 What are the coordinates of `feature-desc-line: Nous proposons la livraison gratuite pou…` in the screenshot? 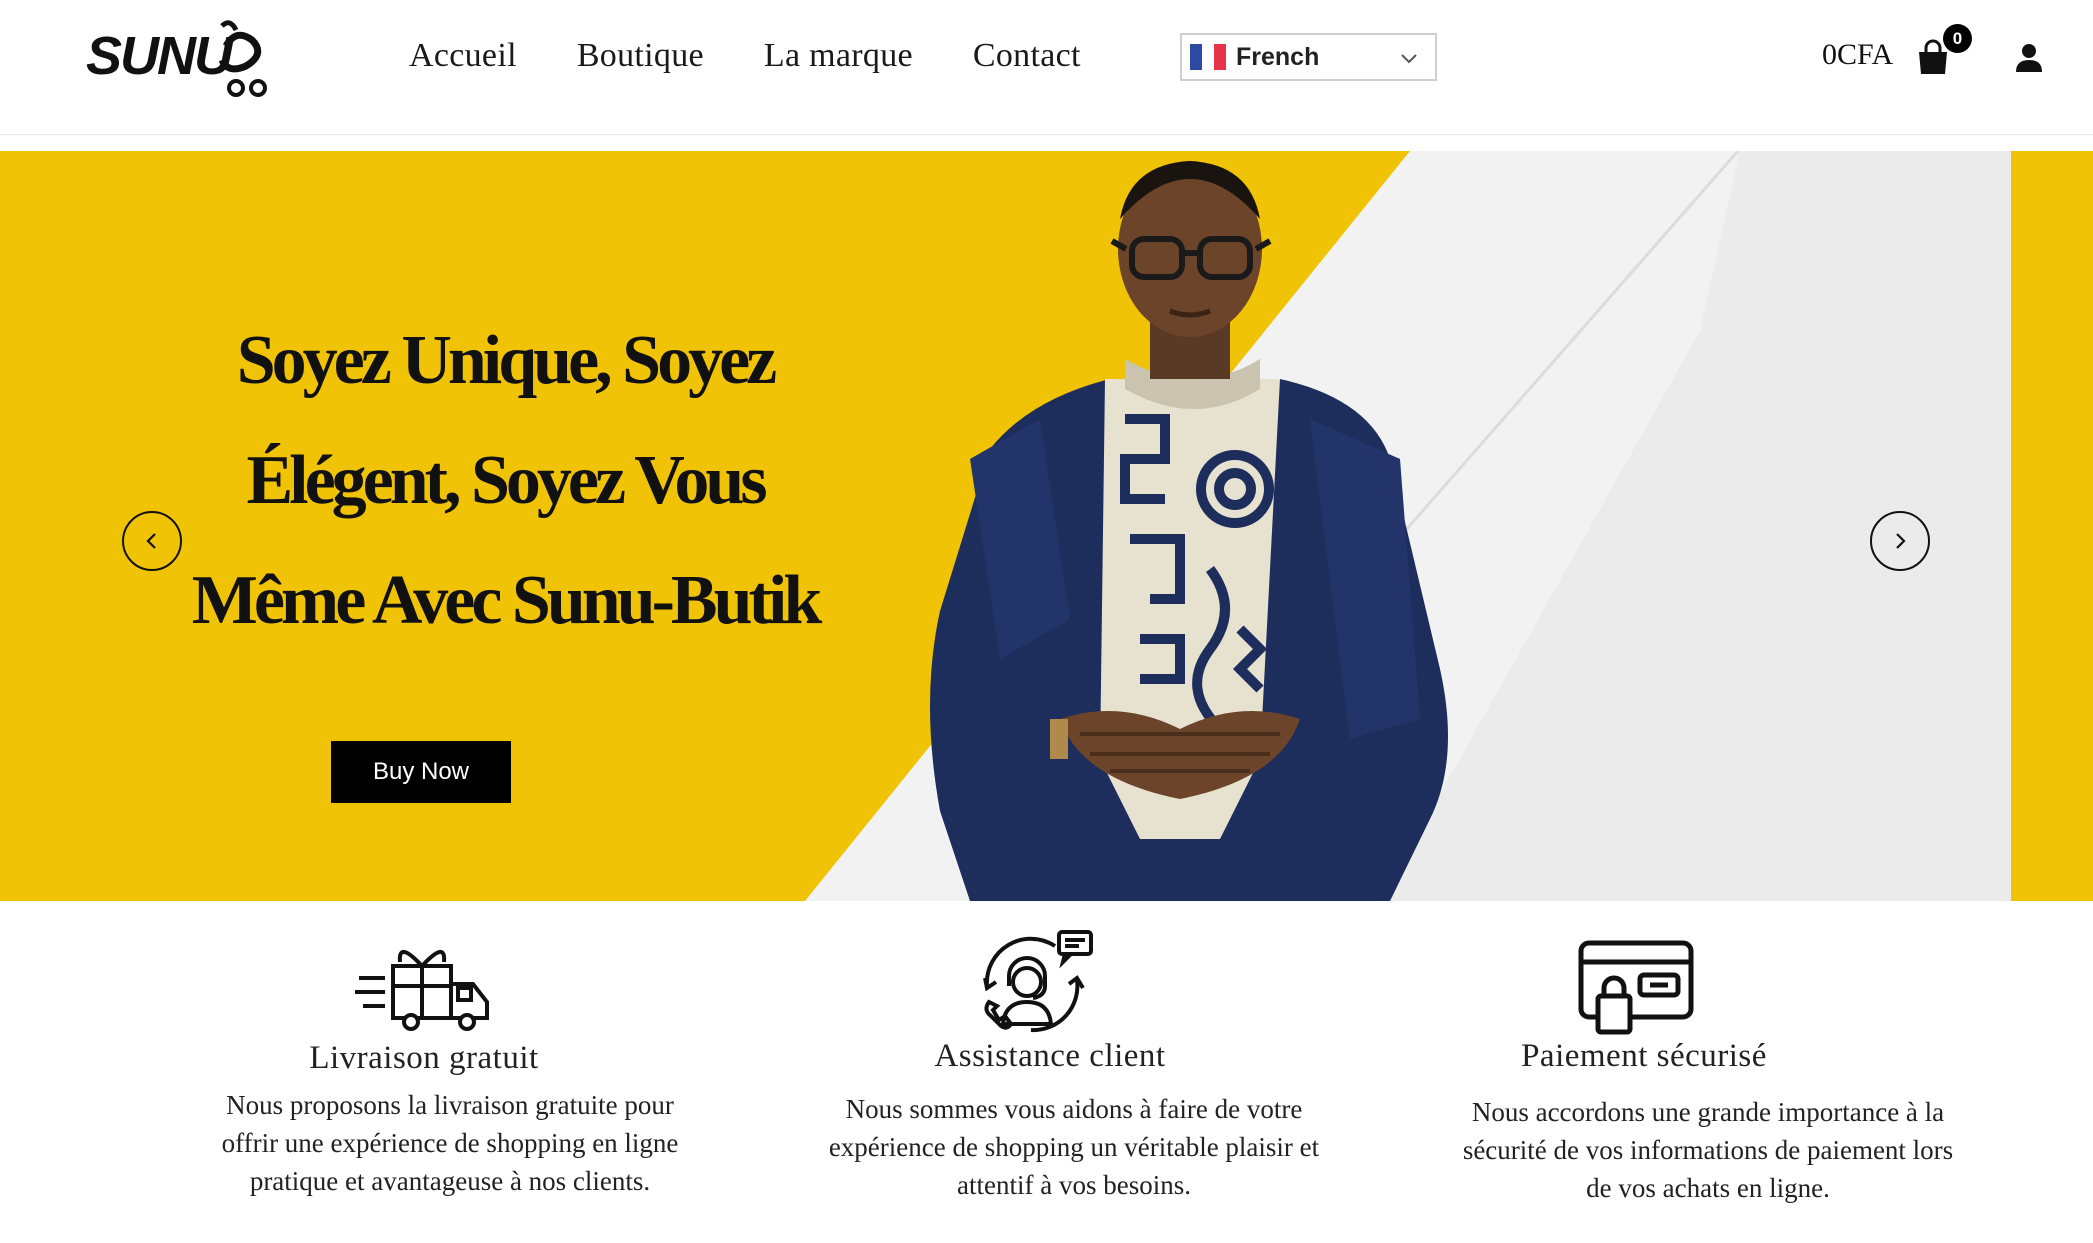 It's located at (450, 1105).